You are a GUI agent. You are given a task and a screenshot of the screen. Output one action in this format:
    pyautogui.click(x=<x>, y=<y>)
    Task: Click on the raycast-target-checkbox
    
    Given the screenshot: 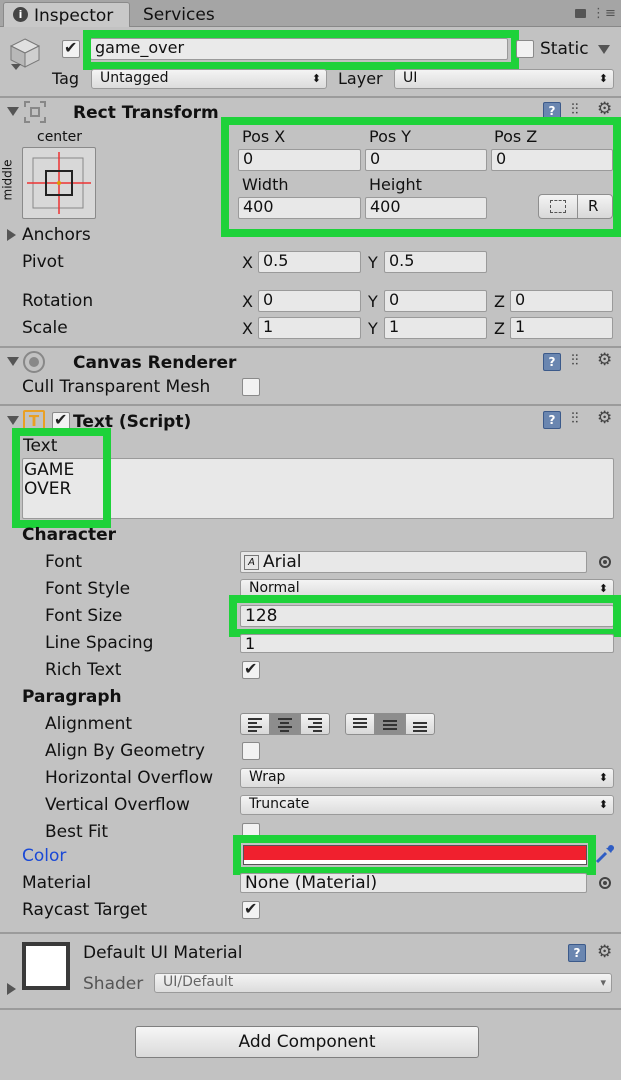 What is the action you would take?
    pyautogui.click(x=251, y=909)
    